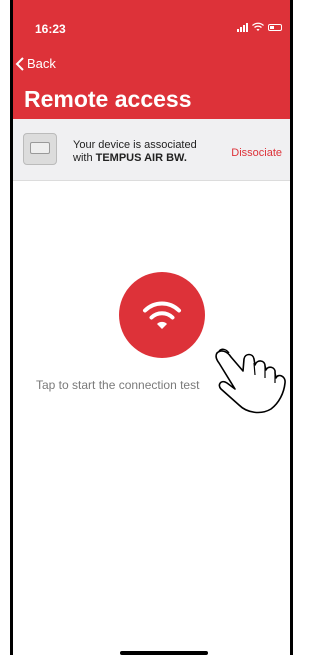  What do you see at coordinates (40, 149) in the screenshot?
I see `device-thumbnail` at bounding box center [40, 149].